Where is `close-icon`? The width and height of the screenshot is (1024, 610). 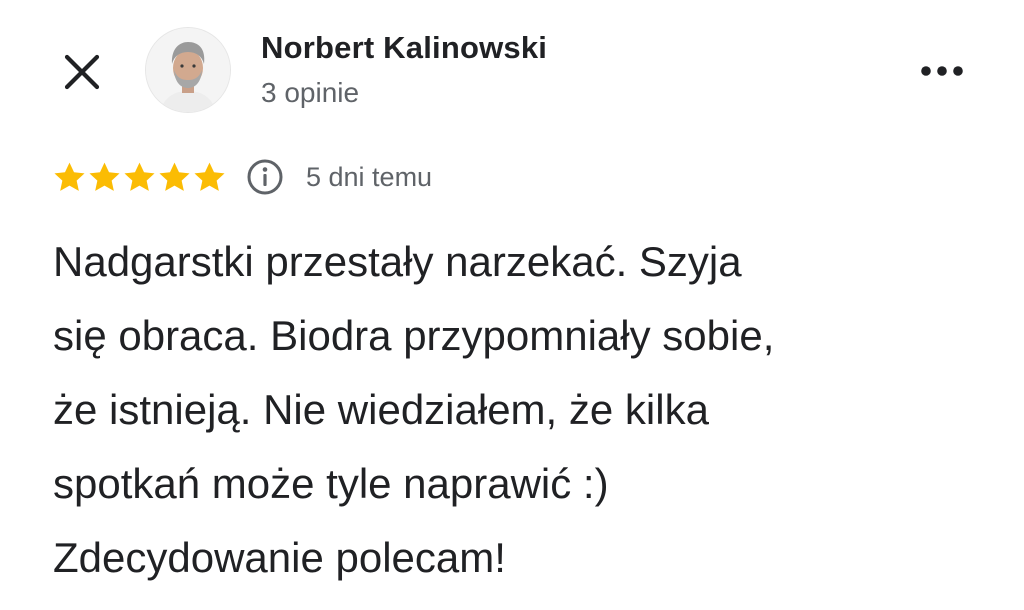 close-icon is located at coordinates (82, 72).